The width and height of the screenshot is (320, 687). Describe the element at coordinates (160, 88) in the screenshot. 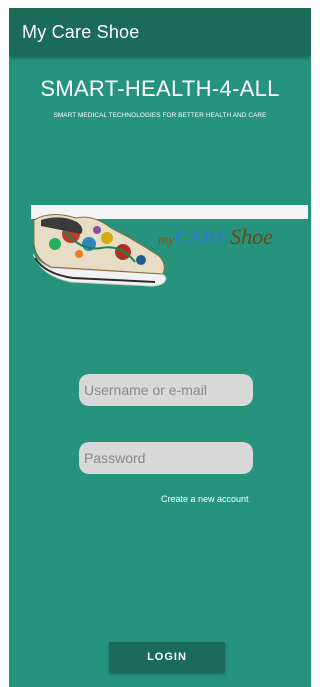

I see `headline: SMART-HEALTH-4-ALL` at that location.